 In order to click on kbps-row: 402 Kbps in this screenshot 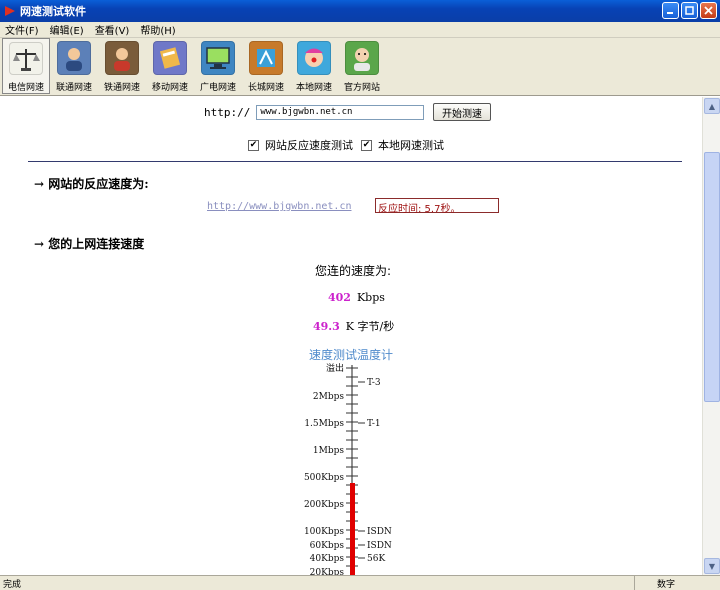, I will do `click(356, 297)`.